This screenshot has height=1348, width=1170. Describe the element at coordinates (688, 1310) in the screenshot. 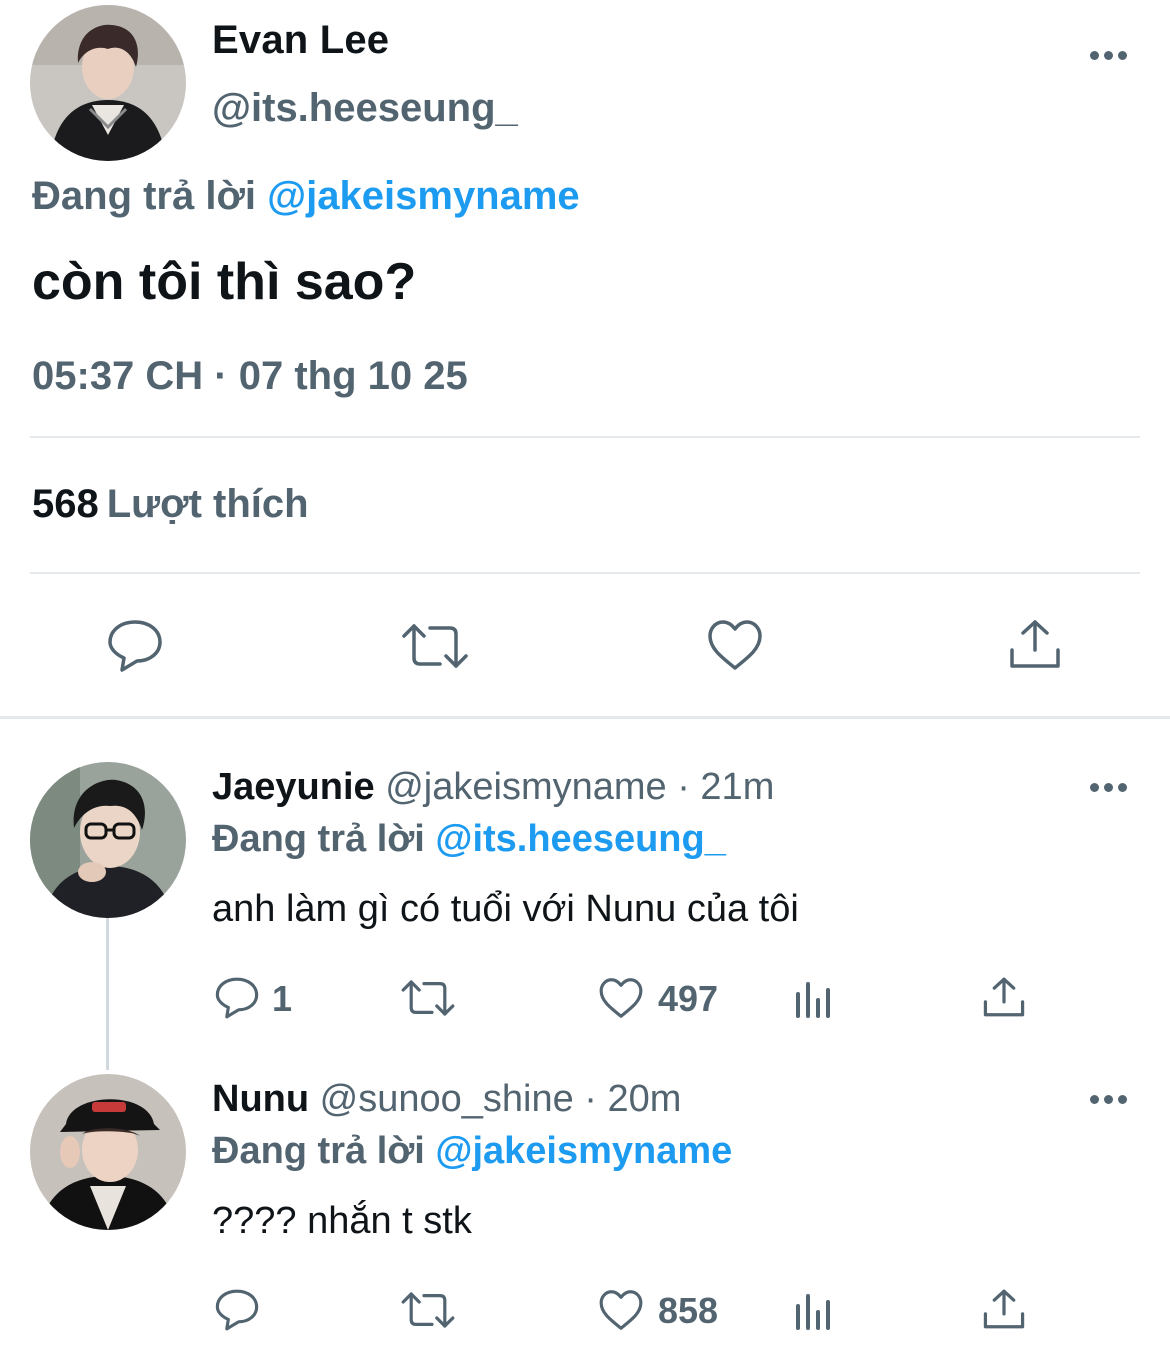

I see `like-count: 858` at that location.